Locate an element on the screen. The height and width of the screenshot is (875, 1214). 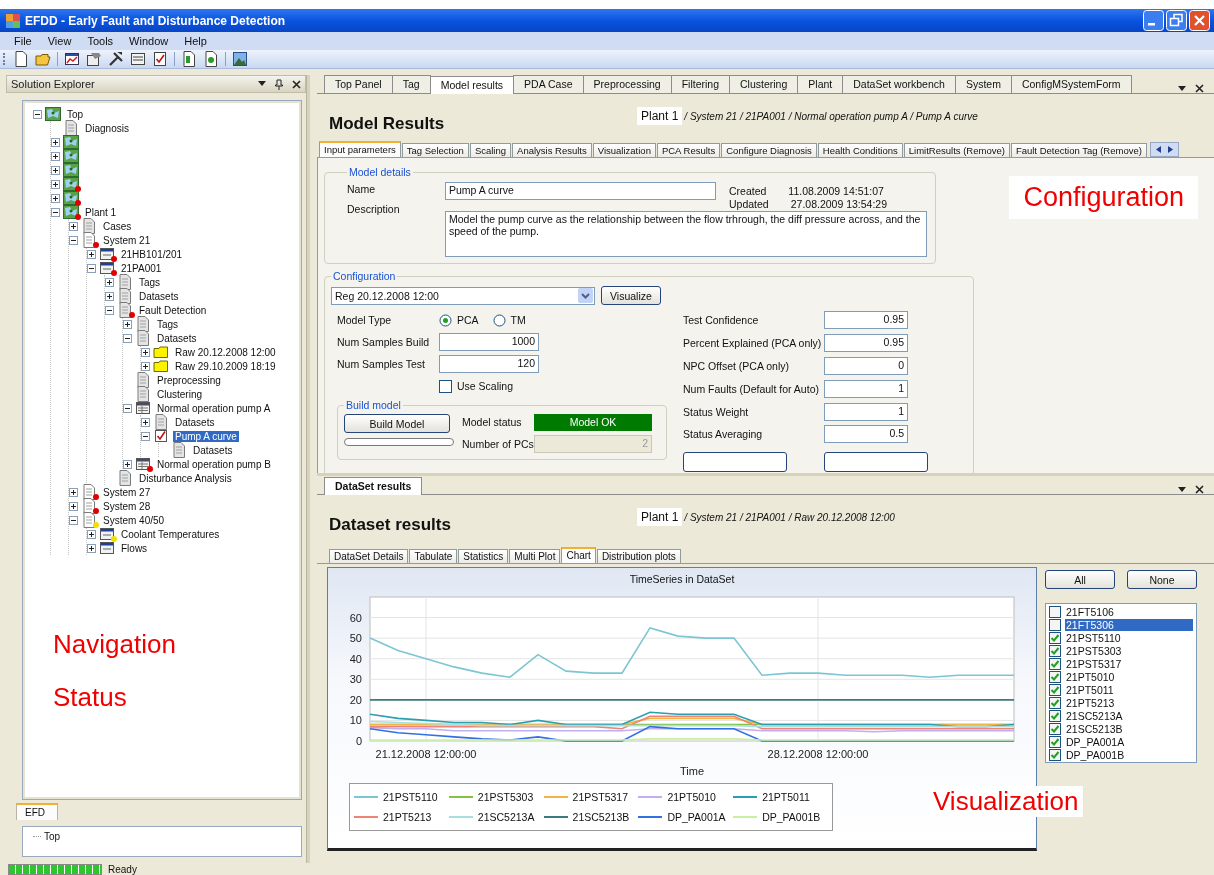
group-title: Configuration is located at coordinates (364, 276).